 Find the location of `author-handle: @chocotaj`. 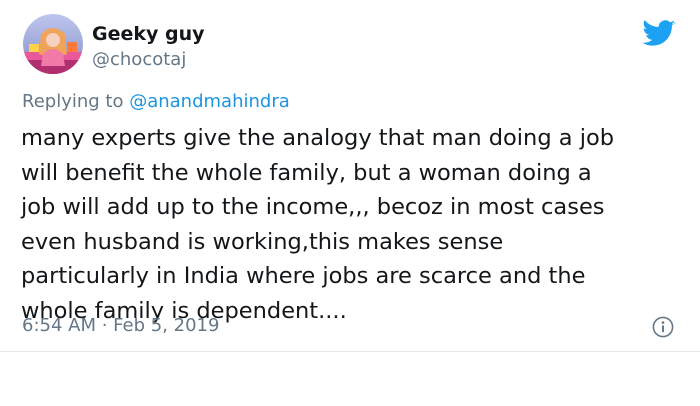

author-handle: @chocotaj is located at coordinates (139, 60).